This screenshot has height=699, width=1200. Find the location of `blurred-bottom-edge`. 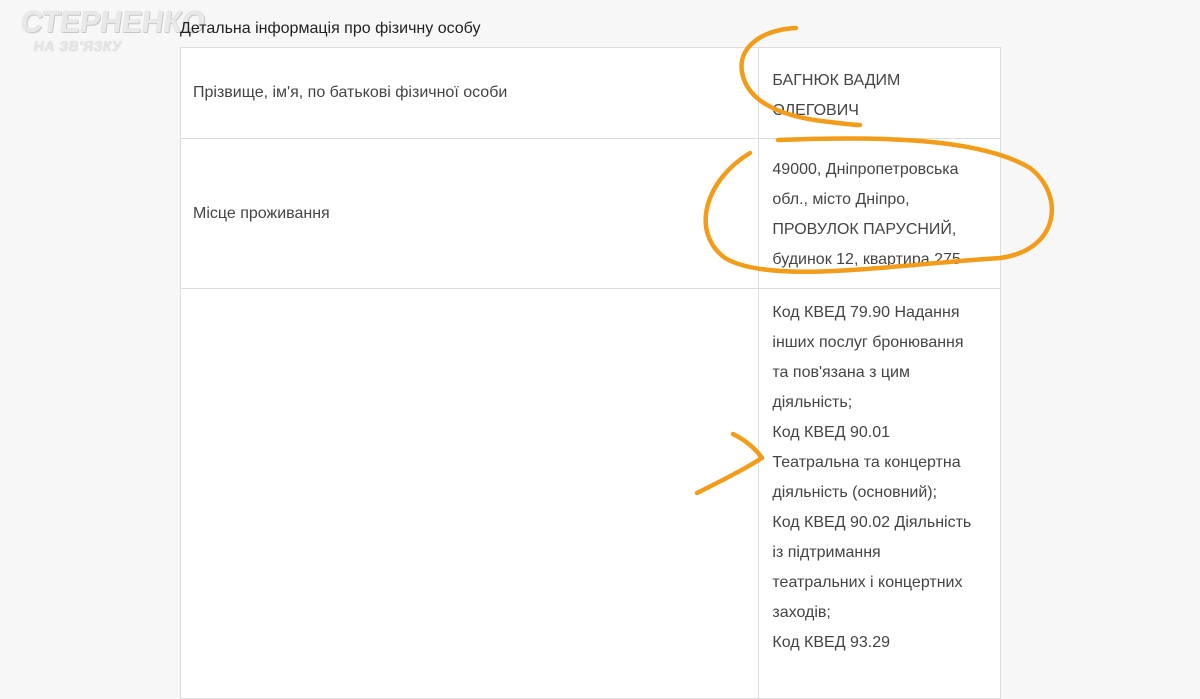

blurred-bottom-edge is located at coordinates (470, 640).